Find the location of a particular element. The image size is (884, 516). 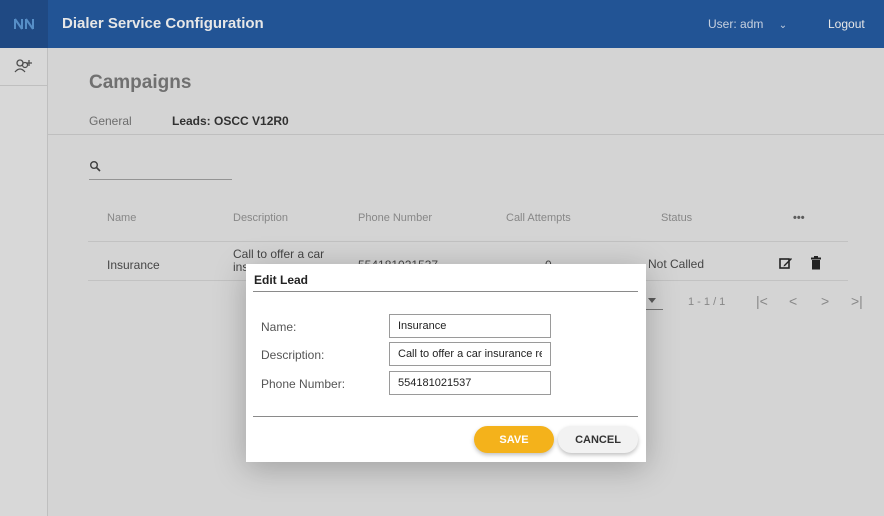

description-field is located at coordinates (470, 354).